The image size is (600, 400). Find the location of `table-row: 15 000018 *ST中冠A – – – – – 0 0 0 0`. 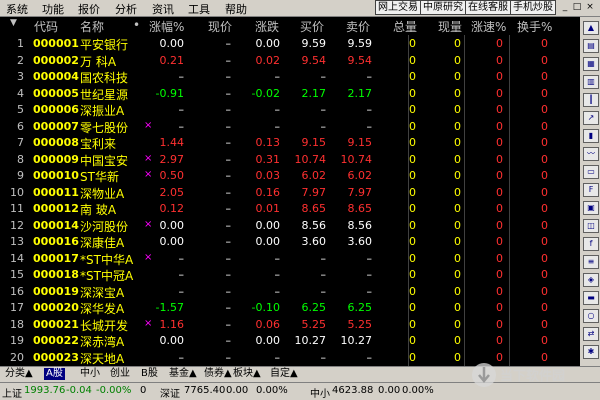

table-row: 15 000018 *ST中冠A – – – – – 0 0 0 0 is located at coordinates (289, 274).